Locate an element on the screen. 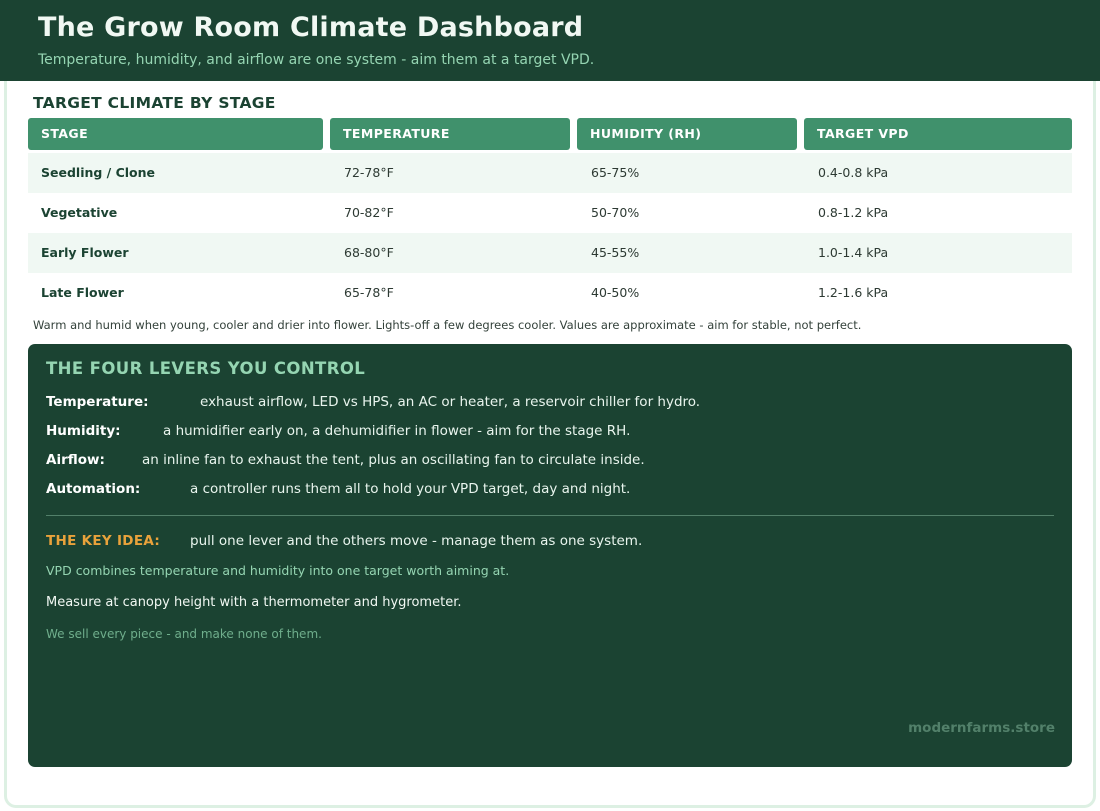  table-row: Early Flower 68-80°F 45-55% 1.0-1.4 kPa is located at coordinates (550, 253).